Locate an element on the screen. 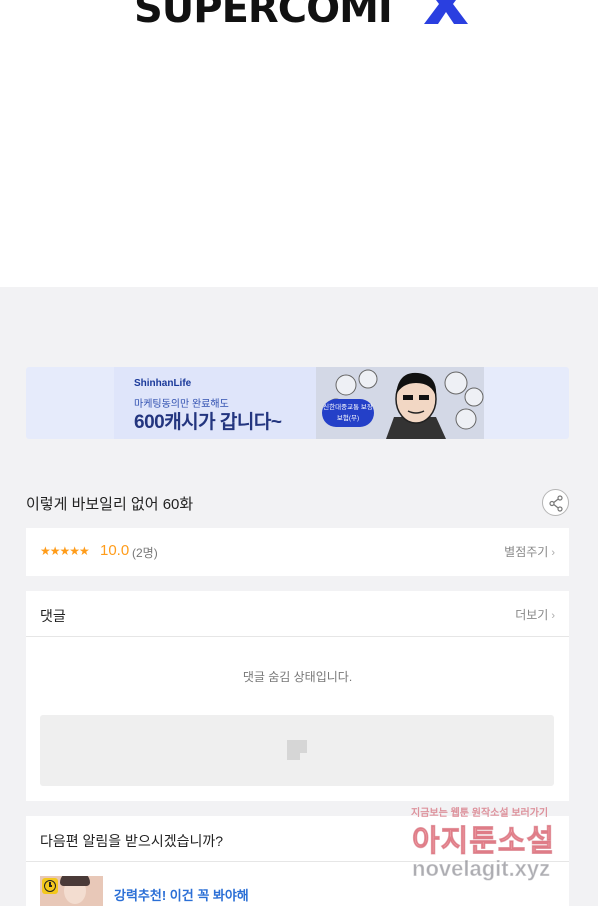  thumbnail-hair is located at coordinates (75, 881).